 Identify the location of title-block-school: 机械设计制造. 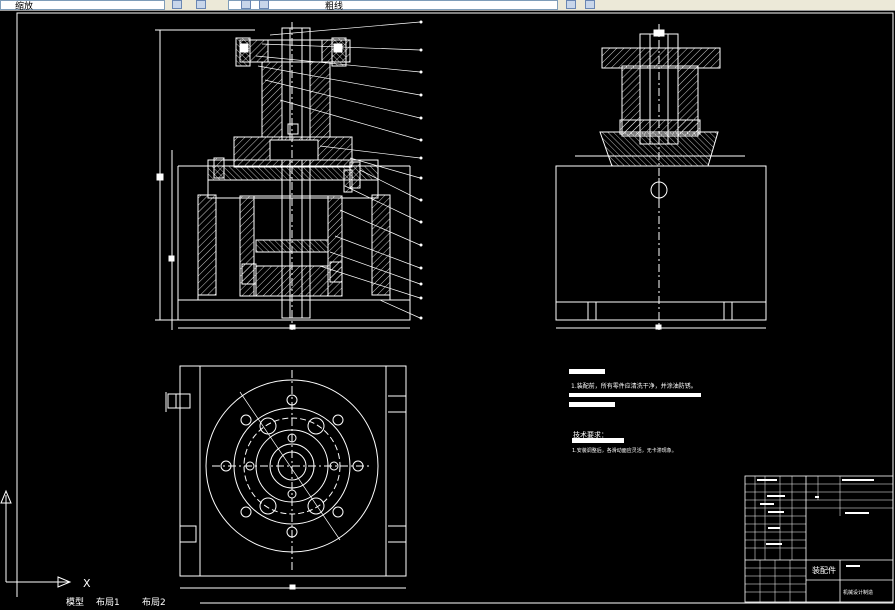
(858, 592).